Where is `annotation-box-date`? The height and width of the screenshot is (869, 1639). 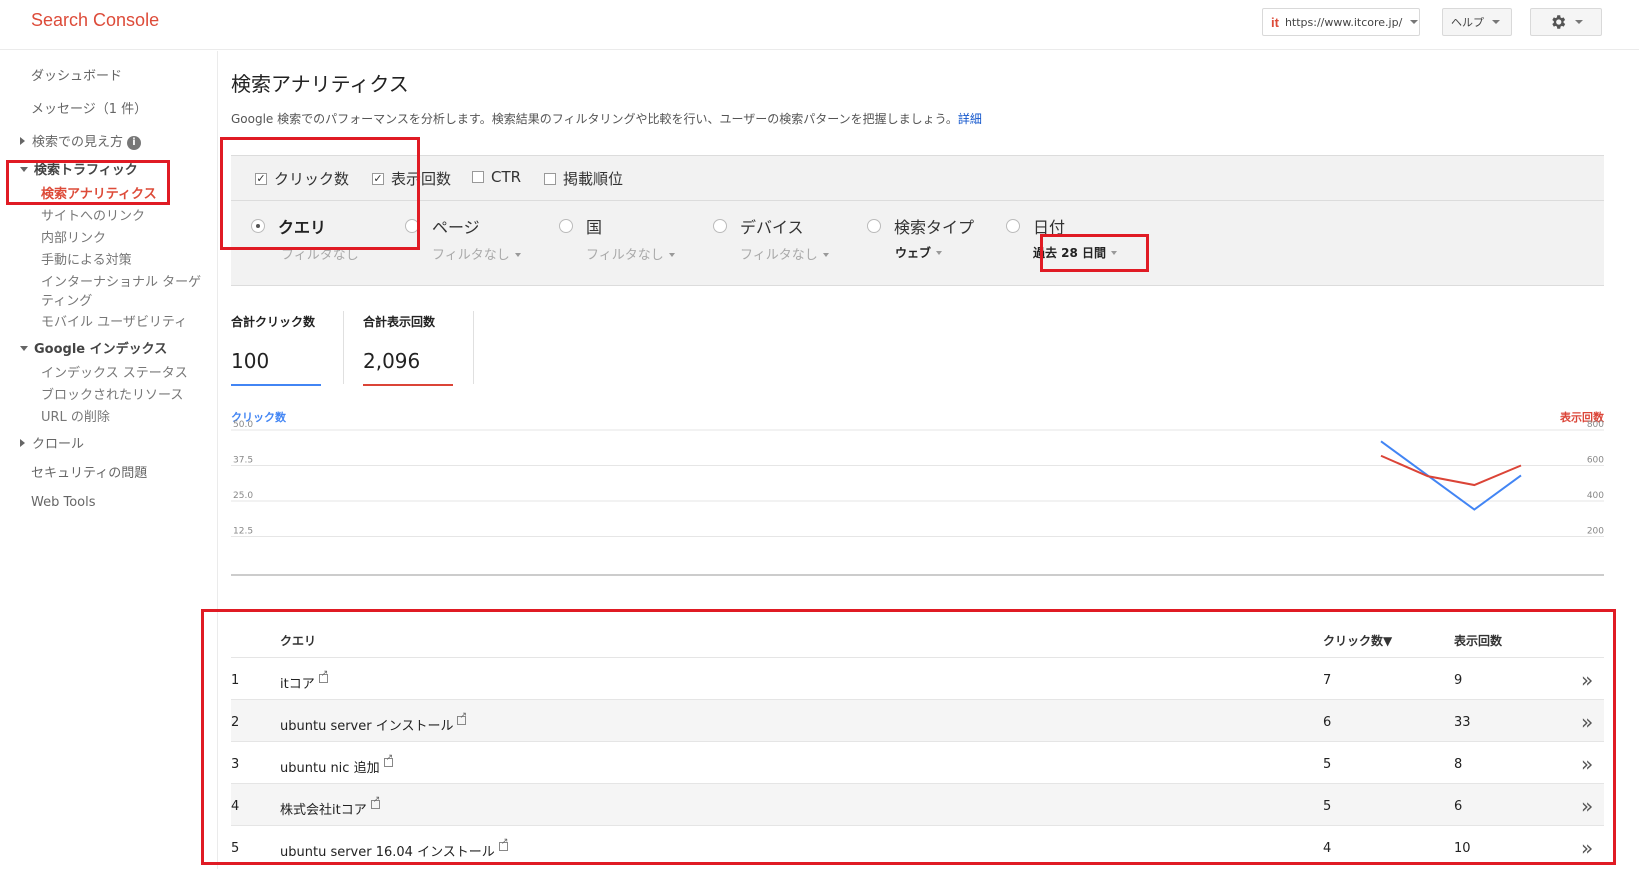 annotation-box-date is located at coordinates (1094, 253).